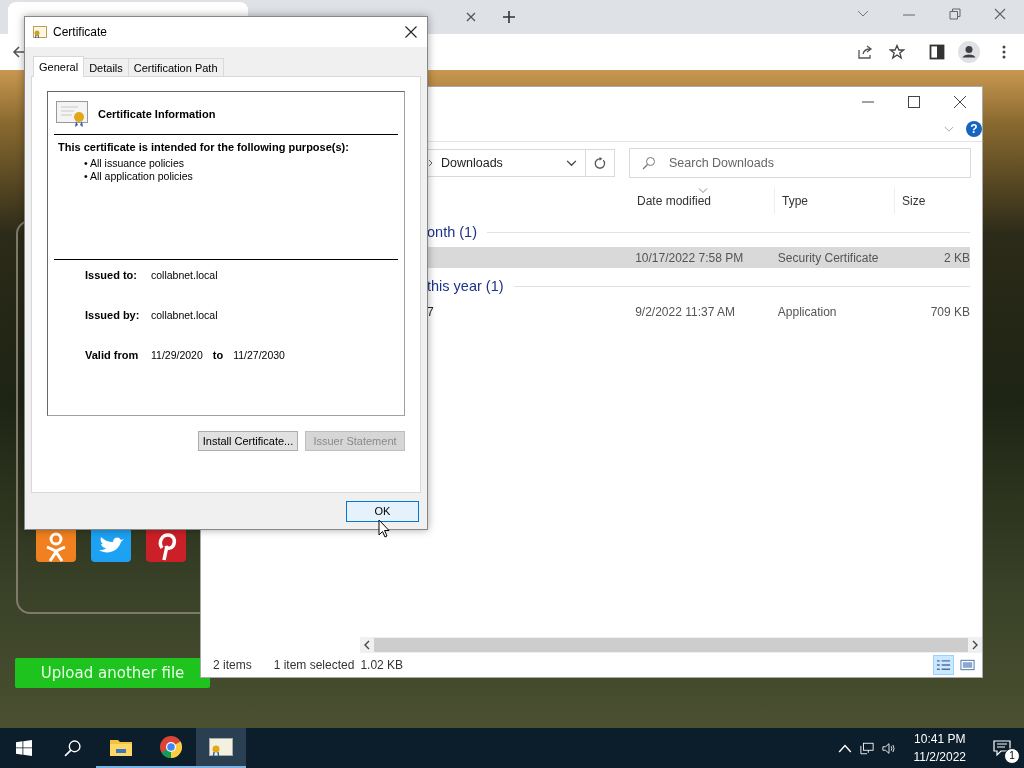 This screenshot has width=1024, height=768. I want to click on selection-count: 1 item selected, so click(314, 665).